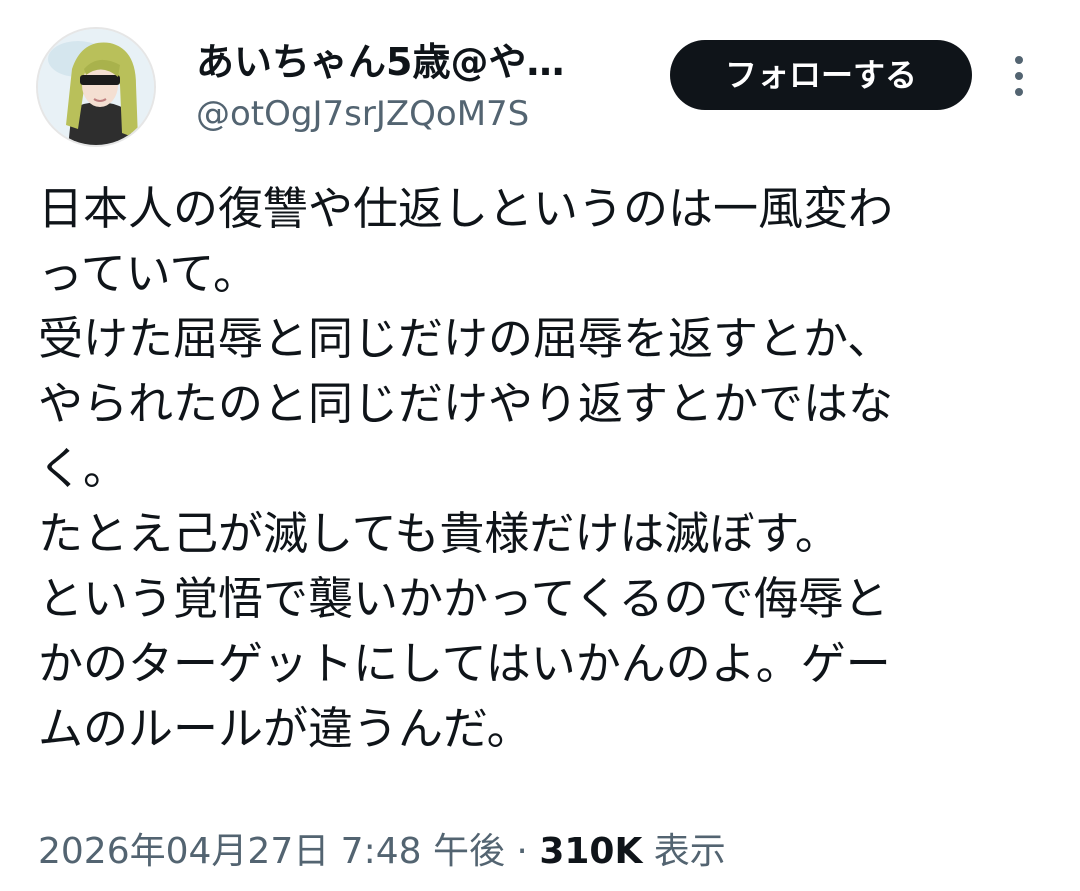  I want to click on views-count: 310K, so click(590, 851).